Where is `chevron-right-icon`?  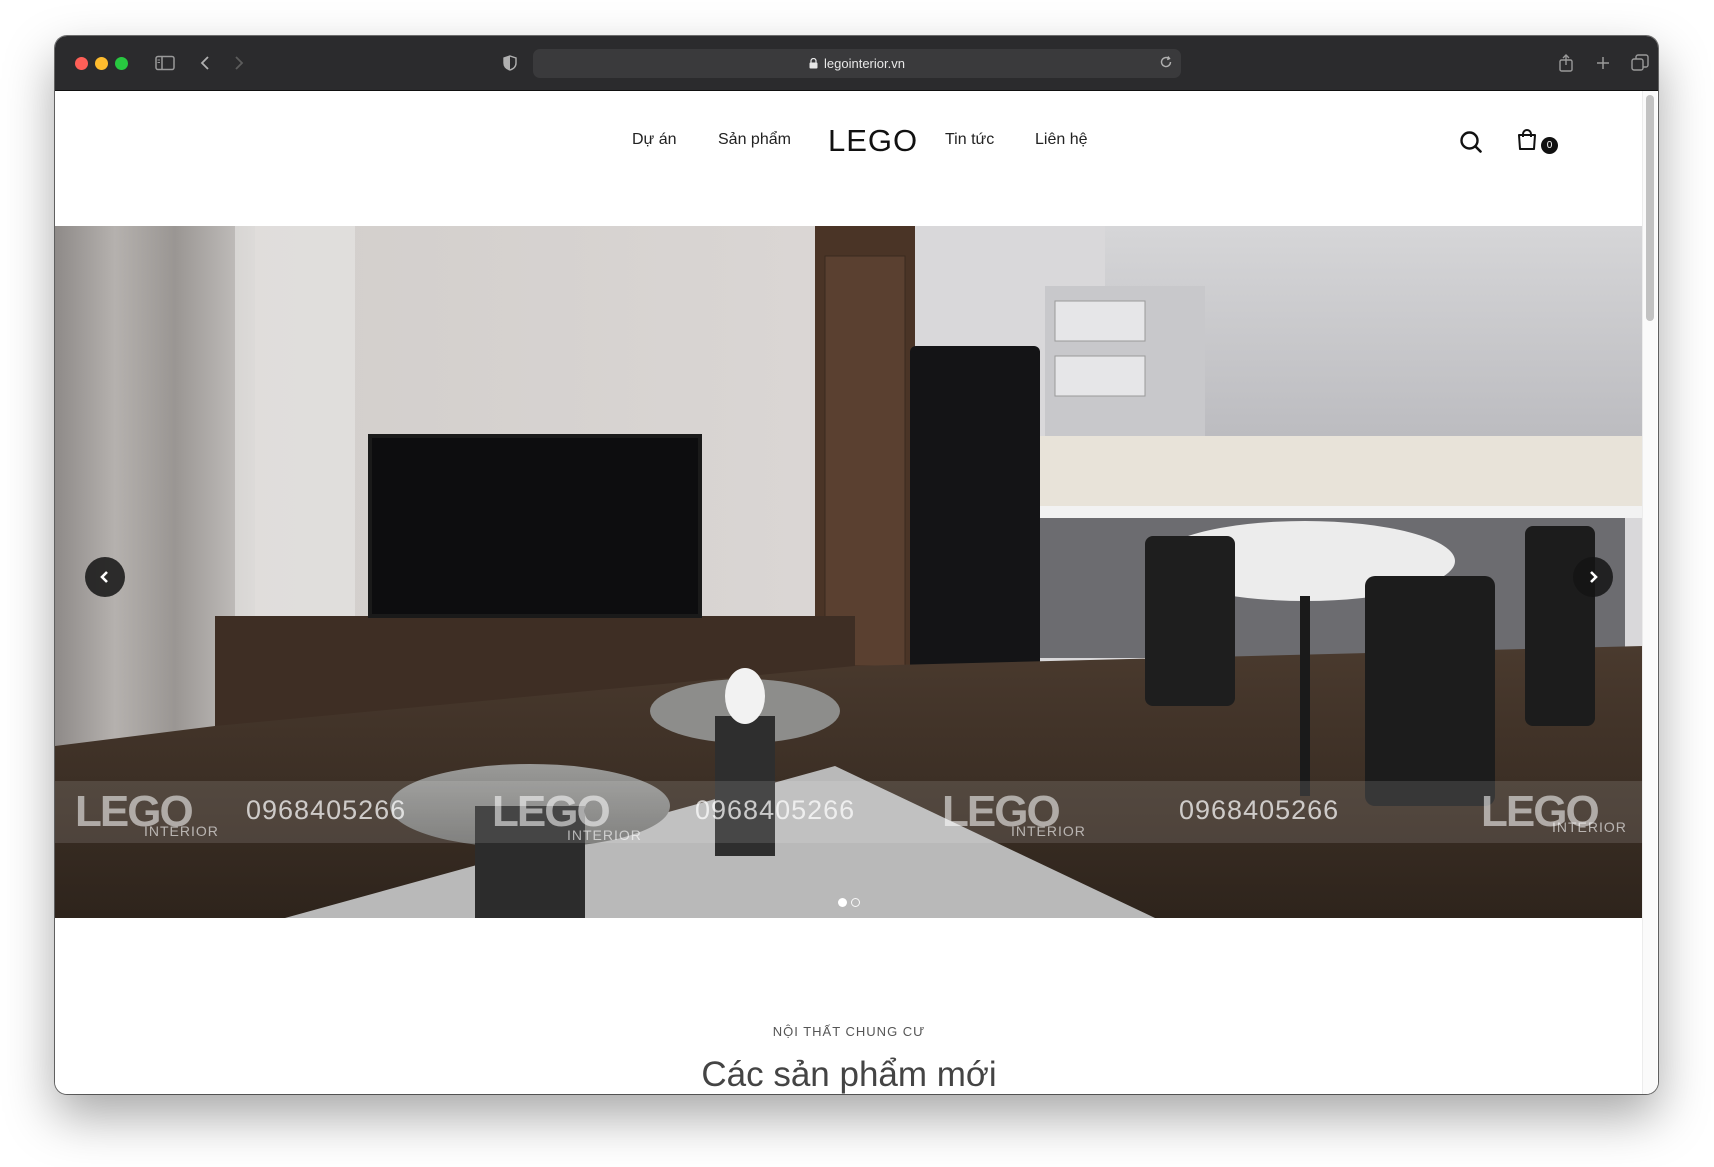 chevron-right-icon is located at coordinates (1594, 577).